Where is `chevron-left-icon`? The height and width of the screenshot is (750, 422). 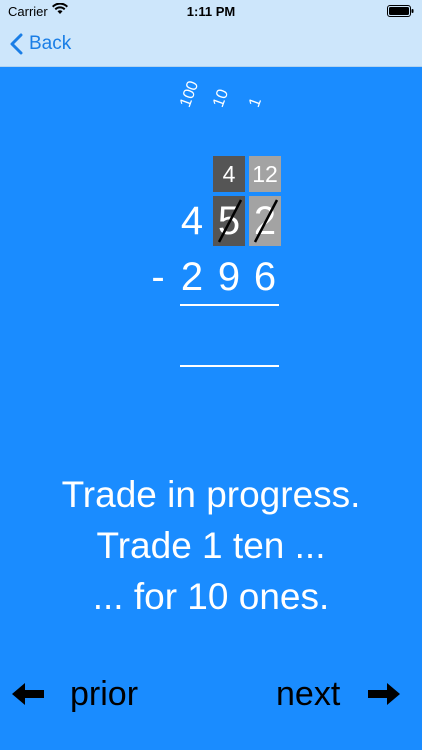
chevron-left-icon is located at coordinates (16, 44).